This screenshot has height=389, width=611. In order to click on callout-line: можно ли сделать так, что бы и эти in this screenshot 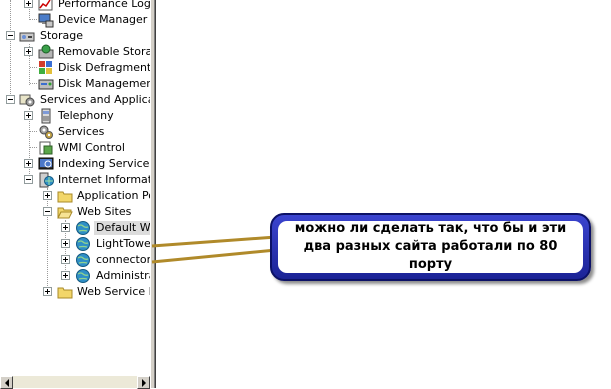, I will do `click(430, 228)`.